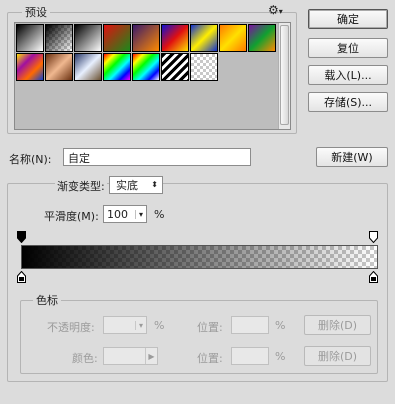 This screenshot has width=395, height=404. I want to click on location-unit-opacity: %, so click(280, 325).